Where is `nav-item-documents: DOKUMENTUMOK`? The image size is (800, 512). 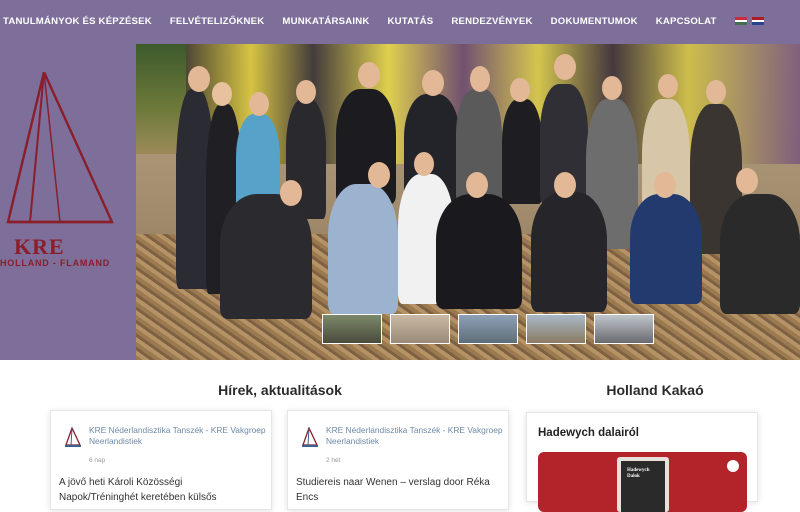
nav-item-documents: DOKUMENTUMOK is located at coordinates (594, 21).